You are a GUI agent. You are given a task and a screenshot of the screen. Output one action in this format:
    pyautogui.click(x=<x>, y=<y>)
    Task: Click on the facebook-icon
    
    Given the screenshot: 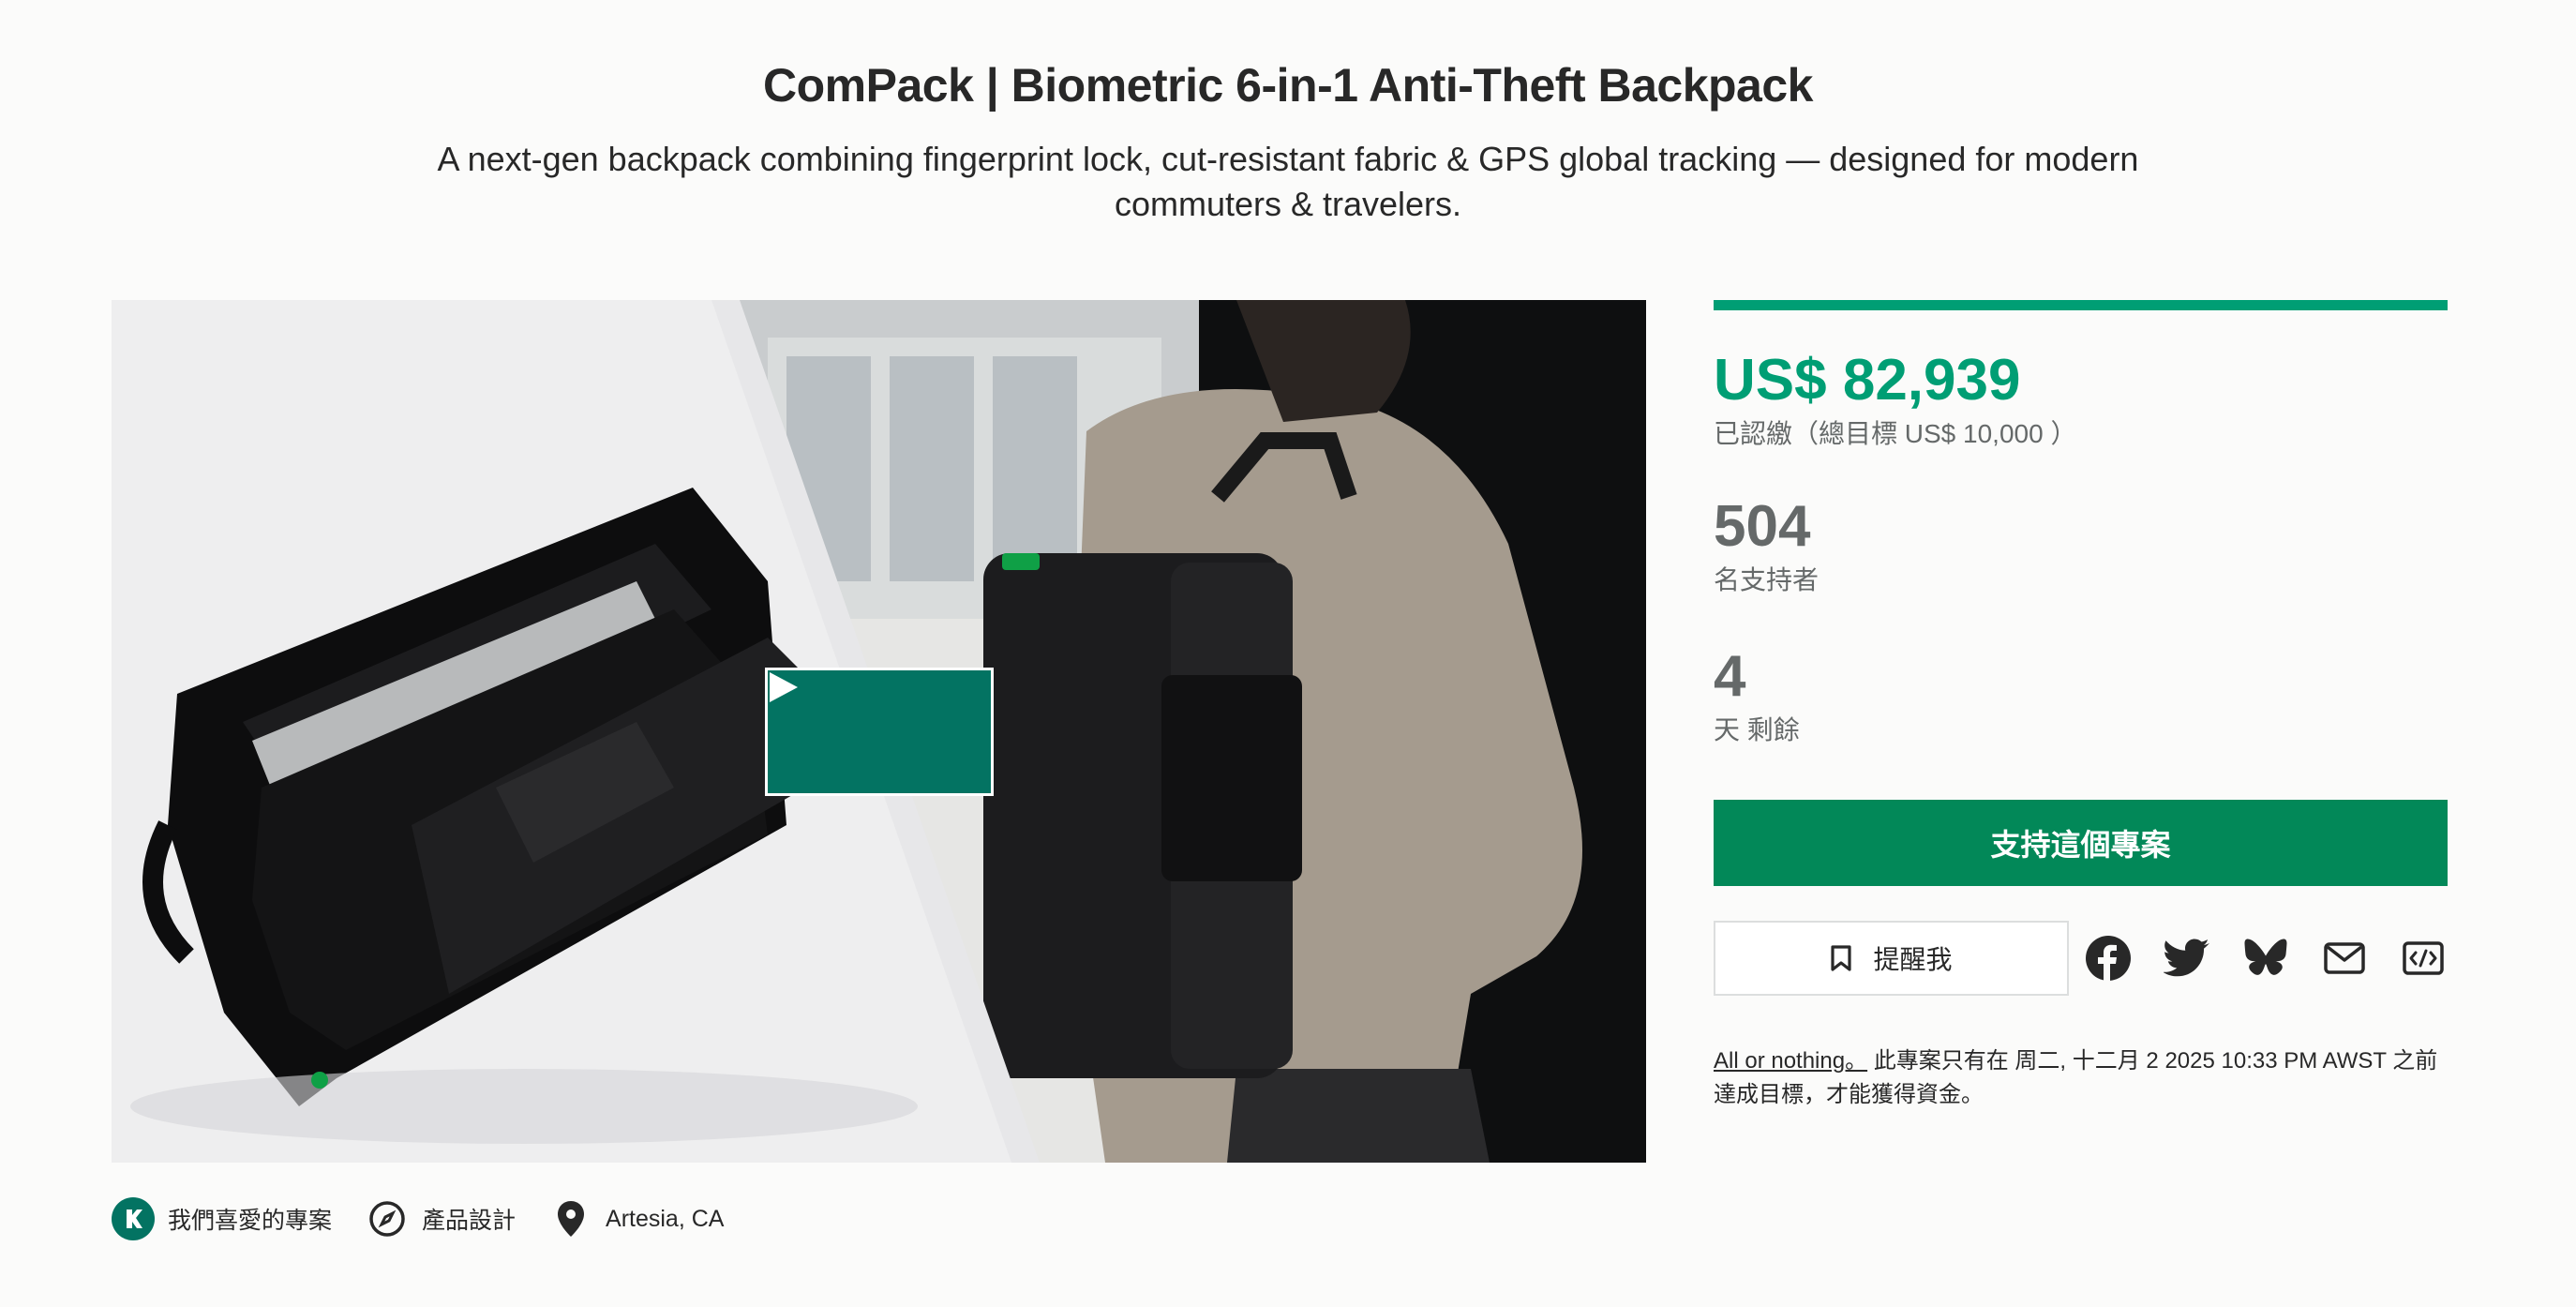 What is the action you would take?
    pyautogui.click(x=2108, y=958)
    